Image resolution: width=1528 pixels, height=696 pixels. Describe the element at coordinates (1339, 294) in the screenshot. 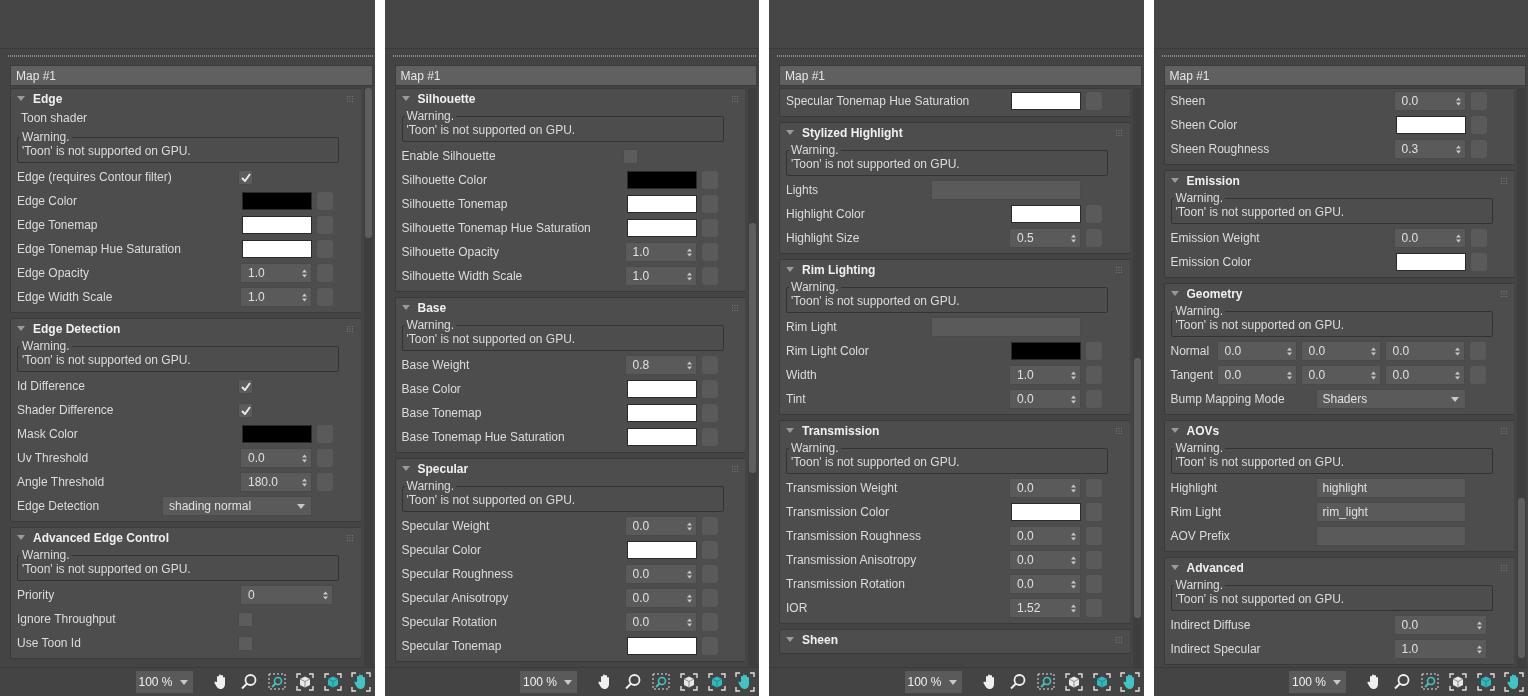

I see `rollout-title: Geometry` at that location.